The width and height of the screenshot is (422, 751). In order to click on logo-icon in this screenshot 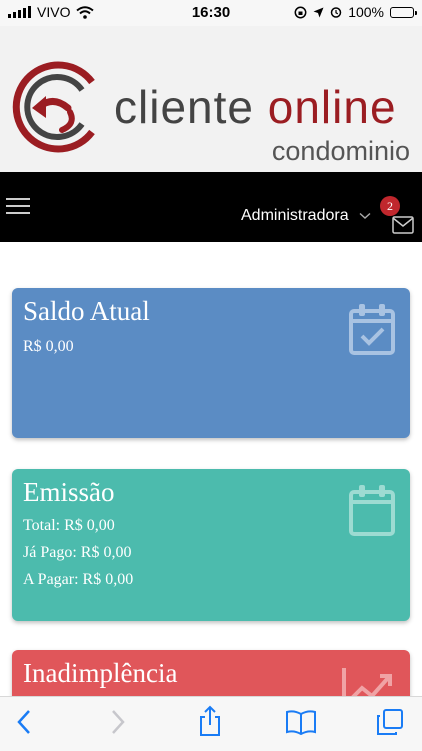, I will do `click(53, 107)`.